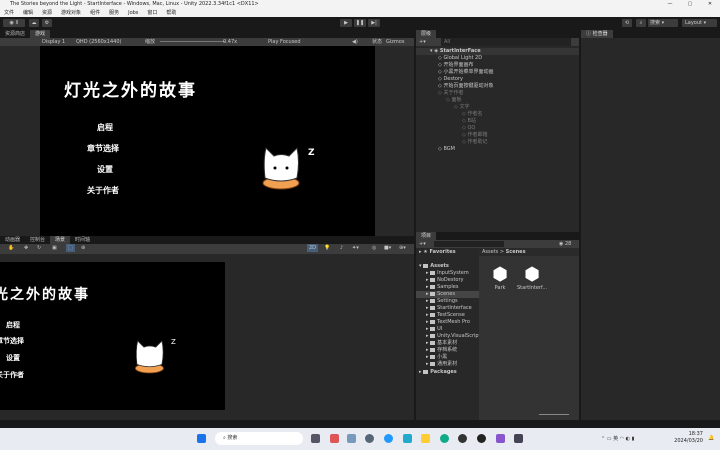  I want to click on taskbar-search: ⌕ 搜索, so click(259, 438).